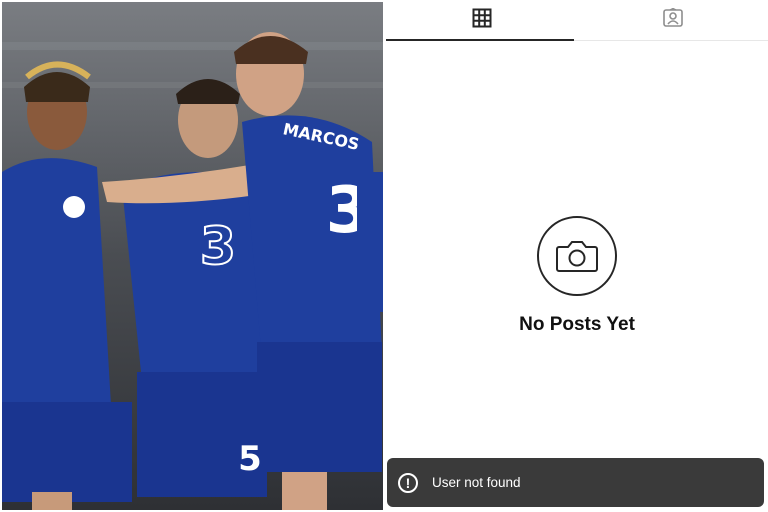  I want to click on active-tab-indicator, so click(480, 40).